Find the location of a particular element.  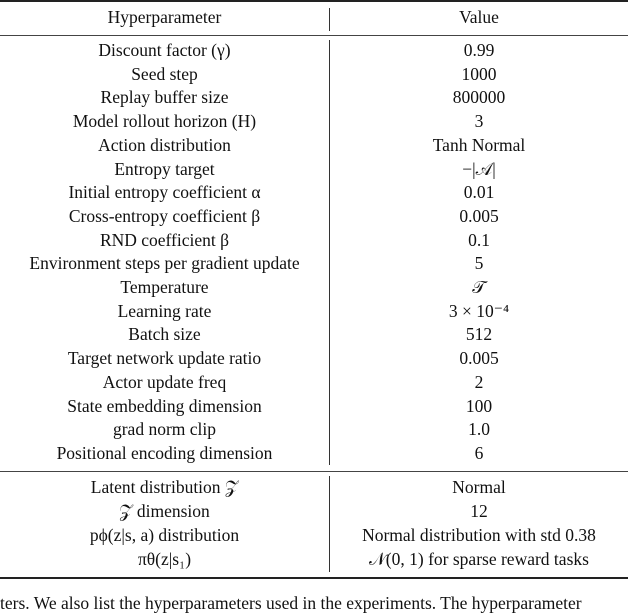

hyperparameter-value: 5 is located at coordinates (479, 263).